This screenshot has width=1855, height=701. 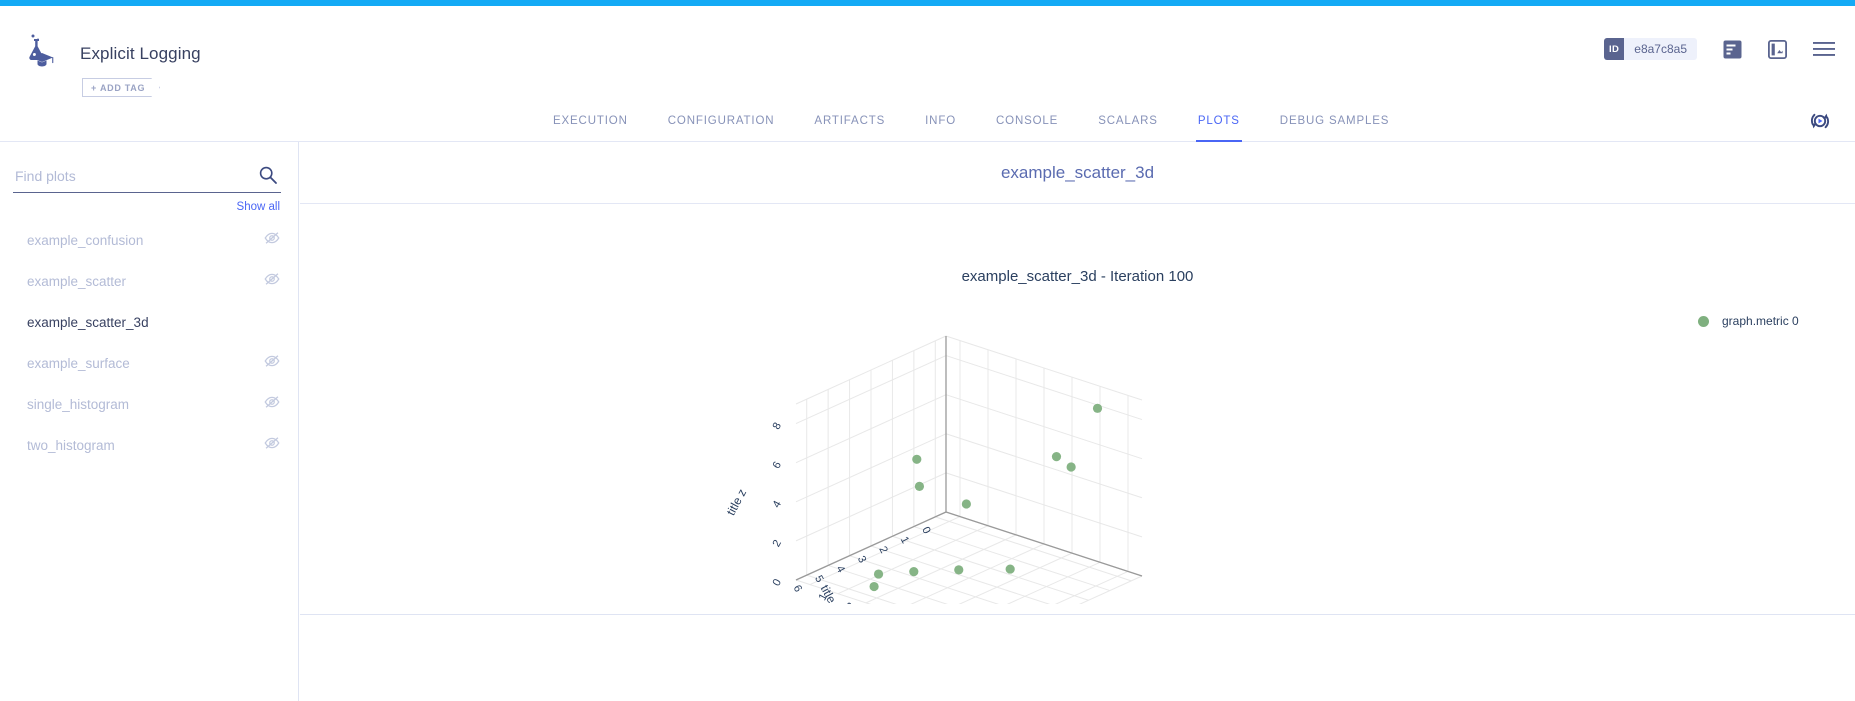 What do you see at coordinates (777, 426) in the screenshot?
I see `svg-text: 8` at bounding box center [777, 426].